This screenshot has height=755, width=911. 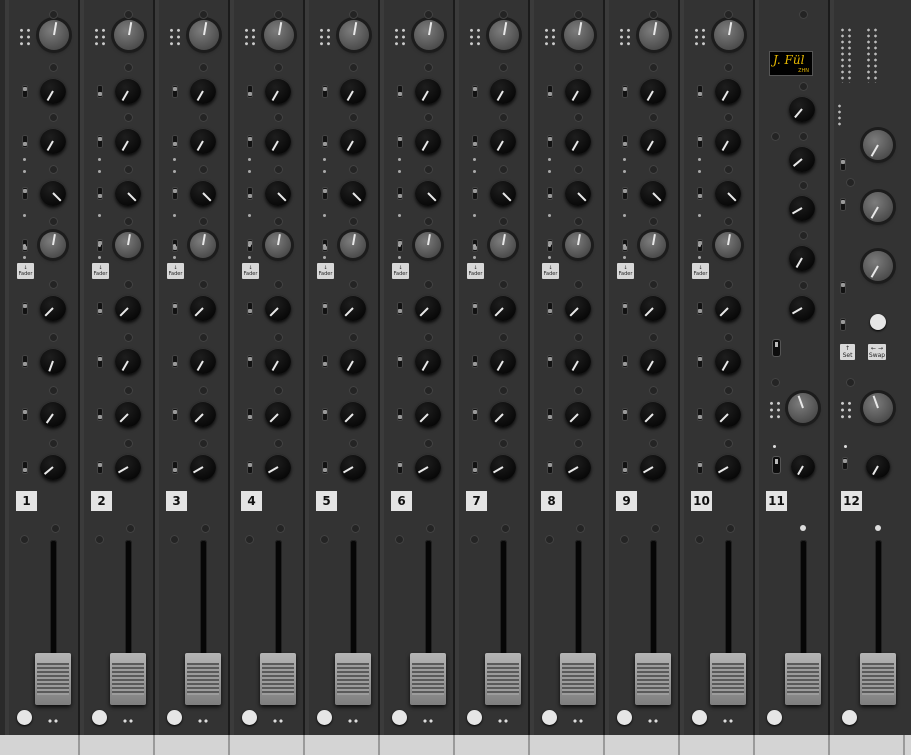 I want to click on master-fader, so click(x=878, y=679).